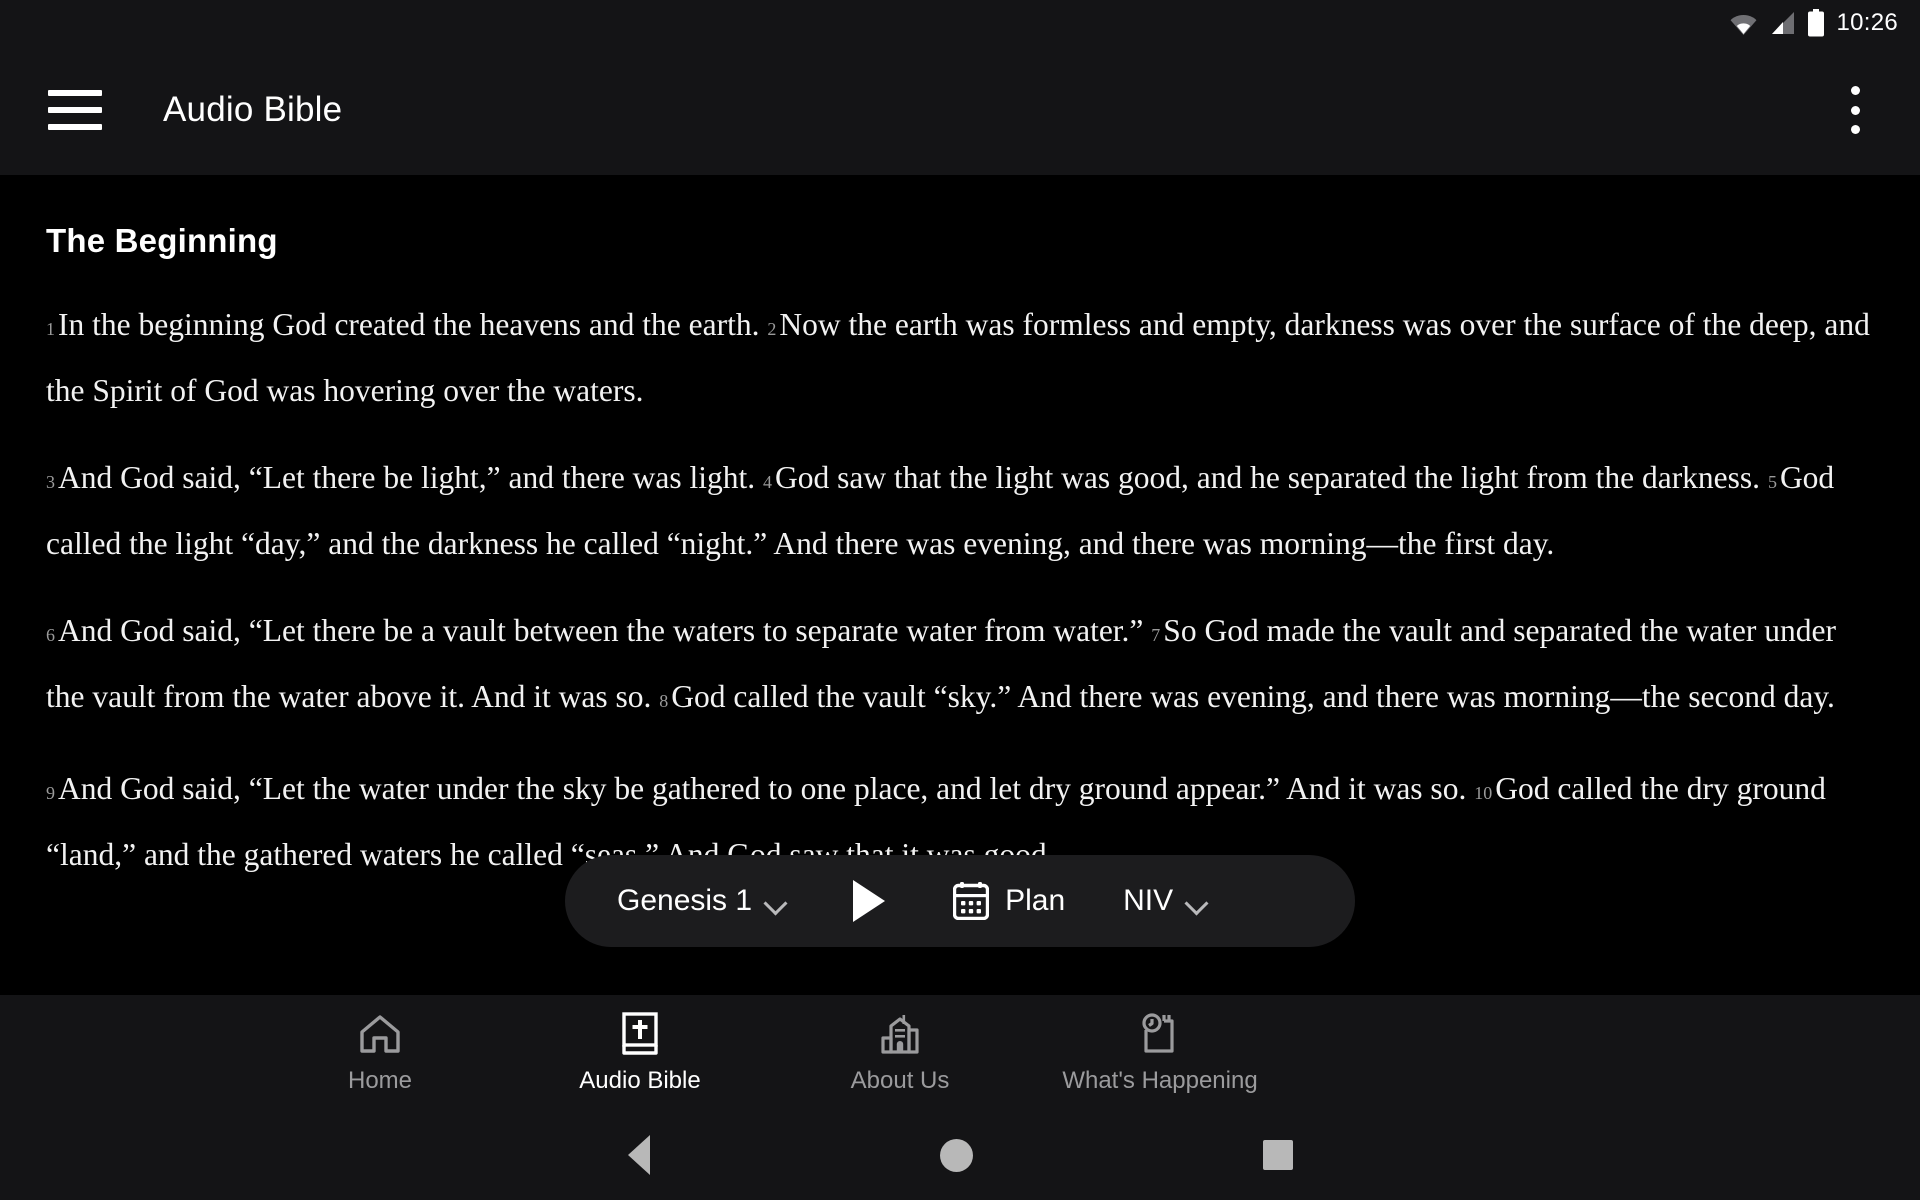 The height and width of the screenshot is (1200, 1920). Describe the element at coordinates (253, 109) in the screenshot. I see `page-title: Audio Bible` at that location.